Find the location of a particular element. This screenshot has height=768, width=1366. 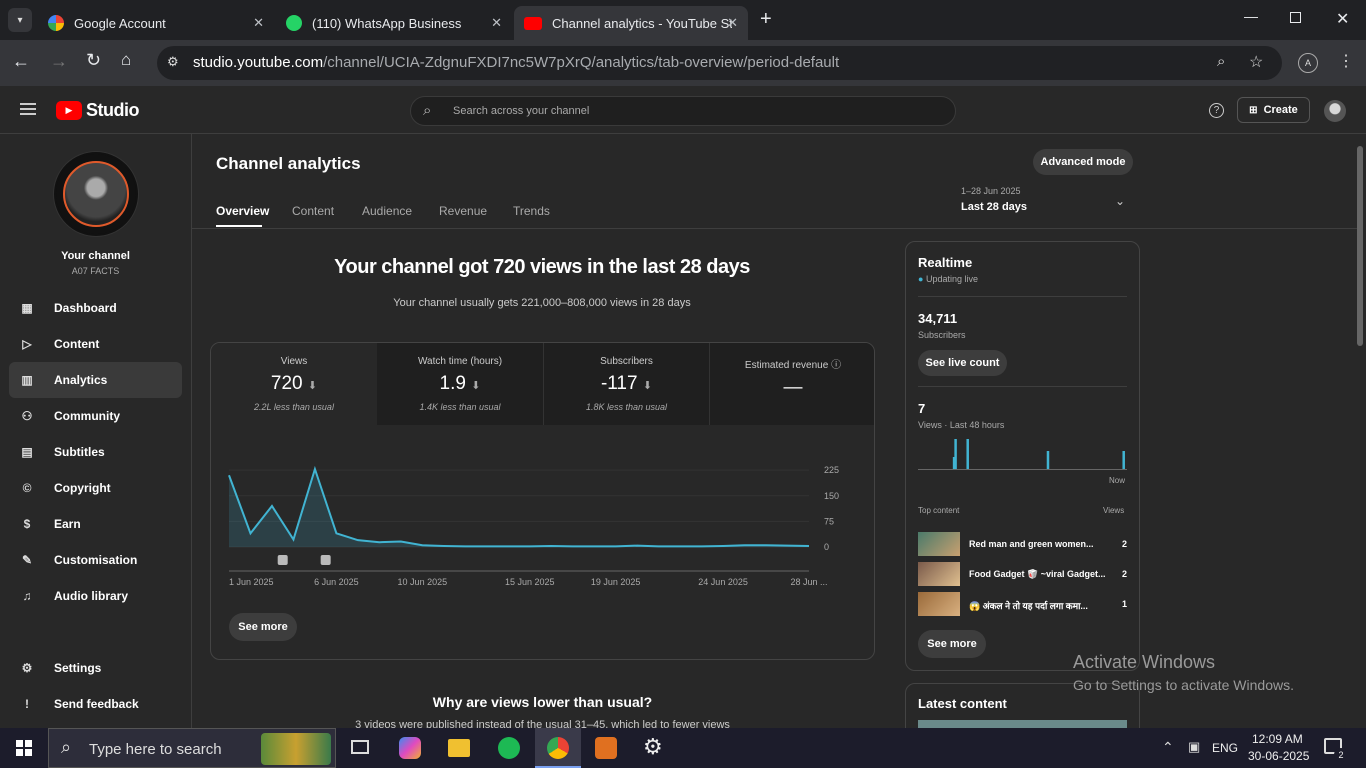

hamburger-icon is located at coordinates (28, 109).